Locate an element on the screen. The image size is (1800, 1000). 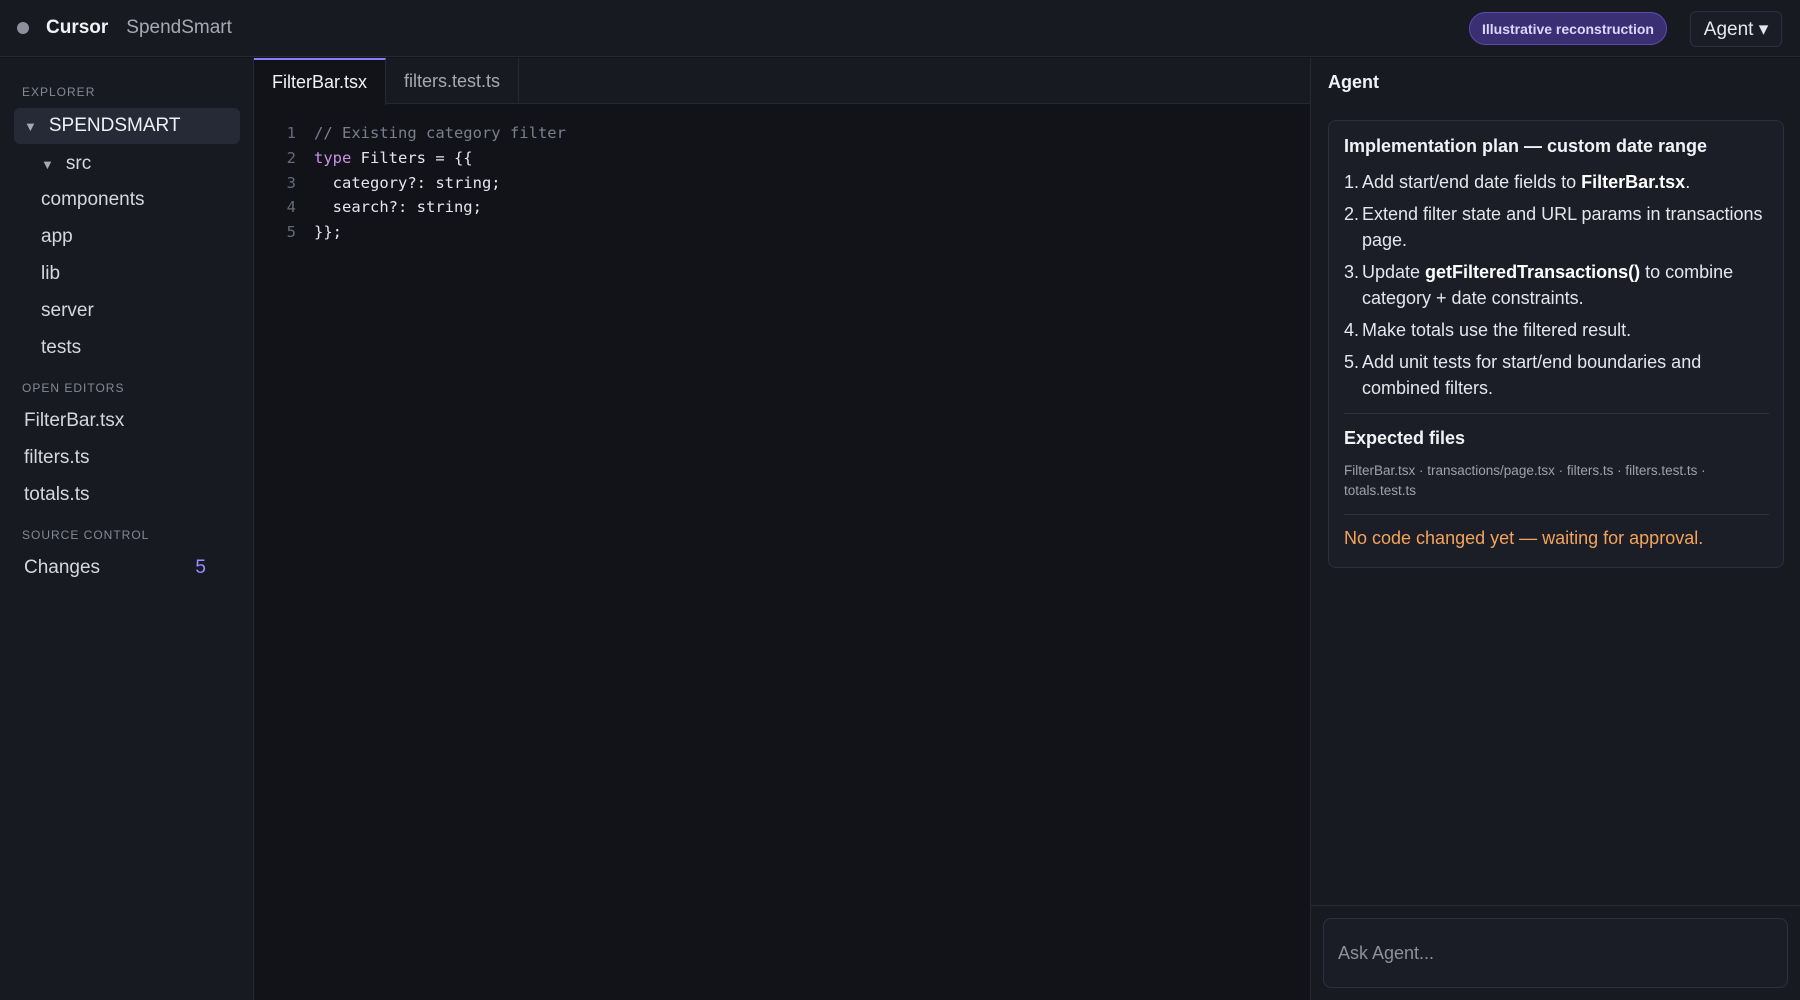
explorer-heading: EXPLORER is located at coordinates (59, 92).